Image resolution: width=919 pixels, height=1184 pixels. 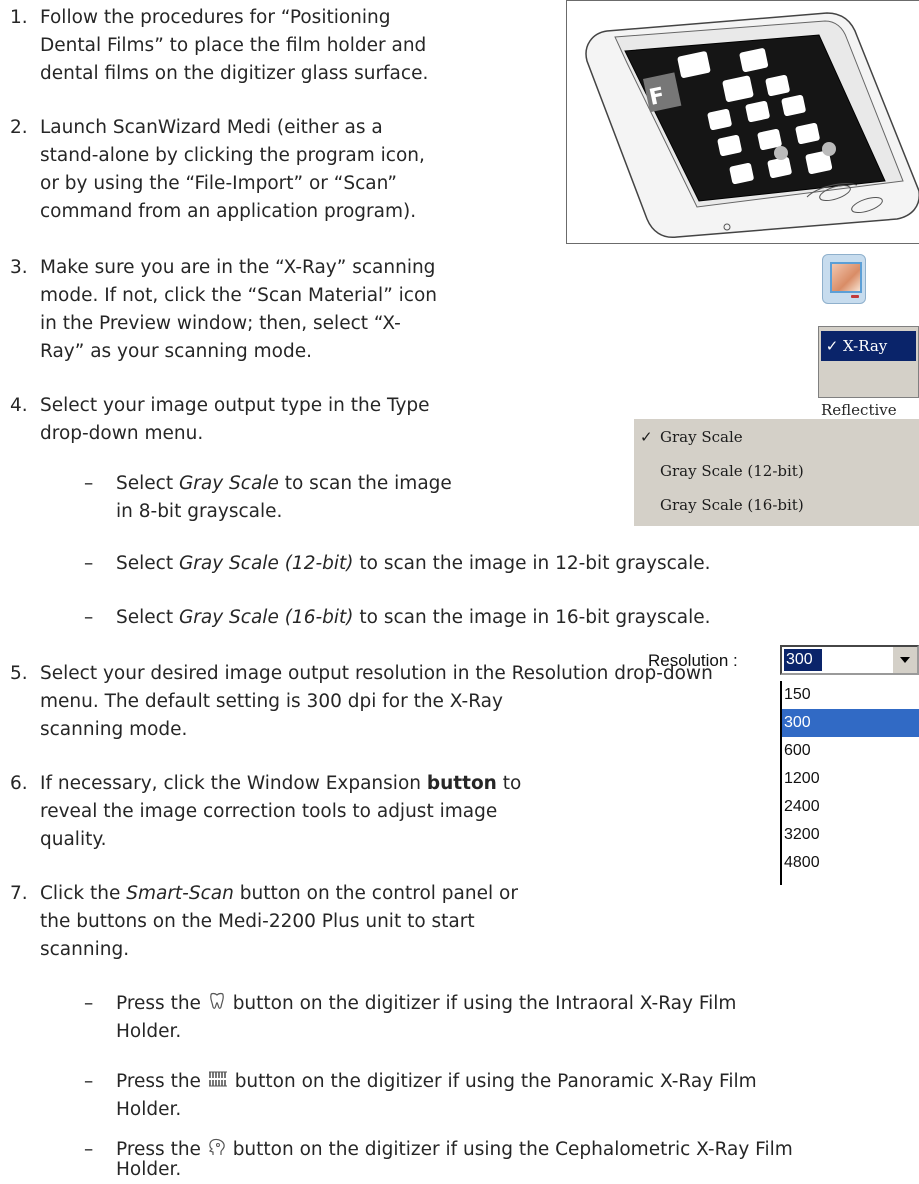 What do you see at coordinates (220, 323) in the screenshot?
I see `step-text: in the Preview window; then, select “X-` at bounding box center [220, 323].